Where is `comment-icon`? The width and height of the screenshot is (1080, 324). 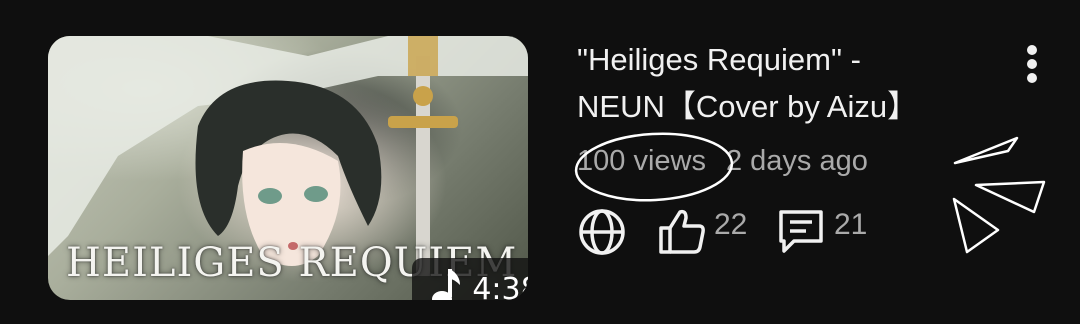
comment-icon is located at coordinates (801, 231).